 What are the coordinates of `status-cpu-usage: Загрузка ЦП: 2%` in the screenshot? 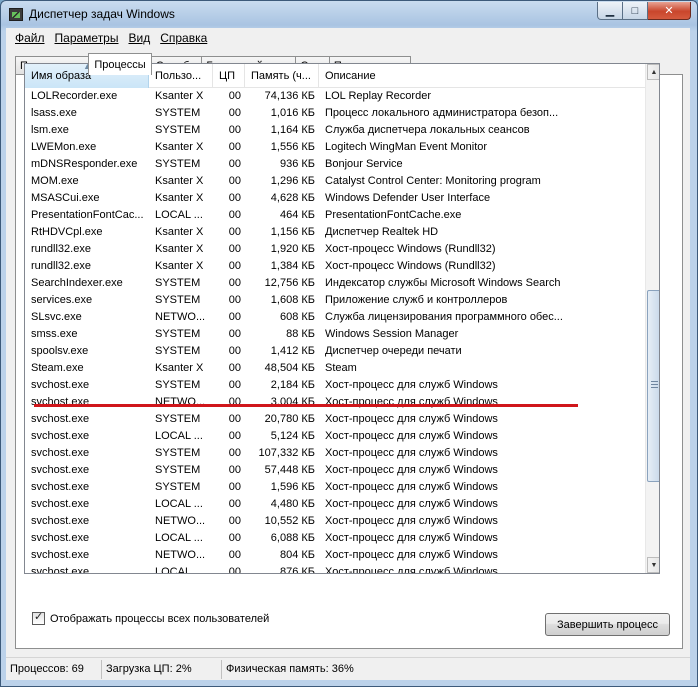 It's located at (162, 669).